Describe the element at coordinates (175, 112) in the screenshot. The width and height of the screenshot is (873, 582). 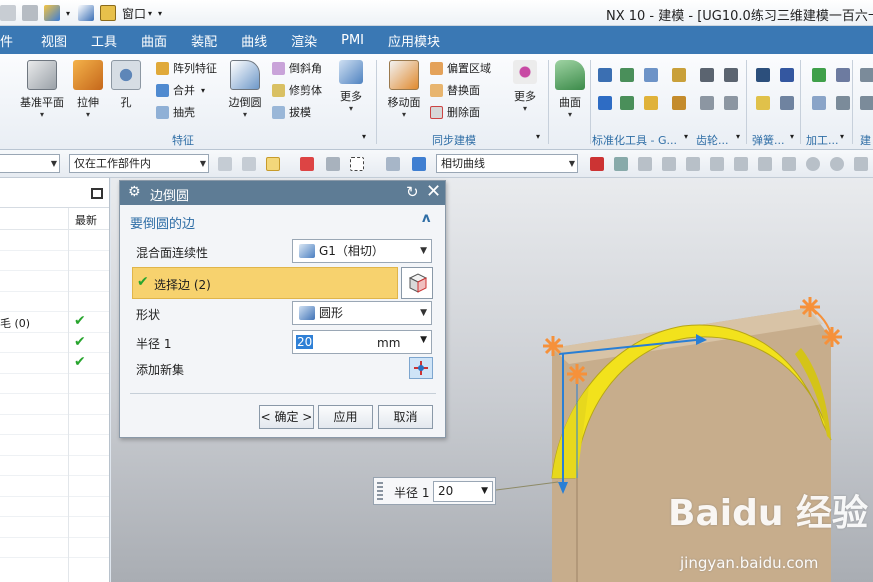
I see `shell-button: 抽壳` at that location.